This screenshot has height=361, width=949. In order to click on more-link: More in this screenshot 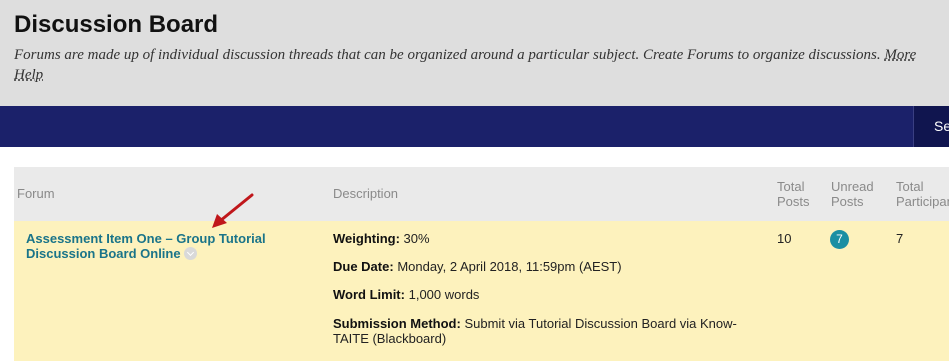, I will do `click(900, 55)`.